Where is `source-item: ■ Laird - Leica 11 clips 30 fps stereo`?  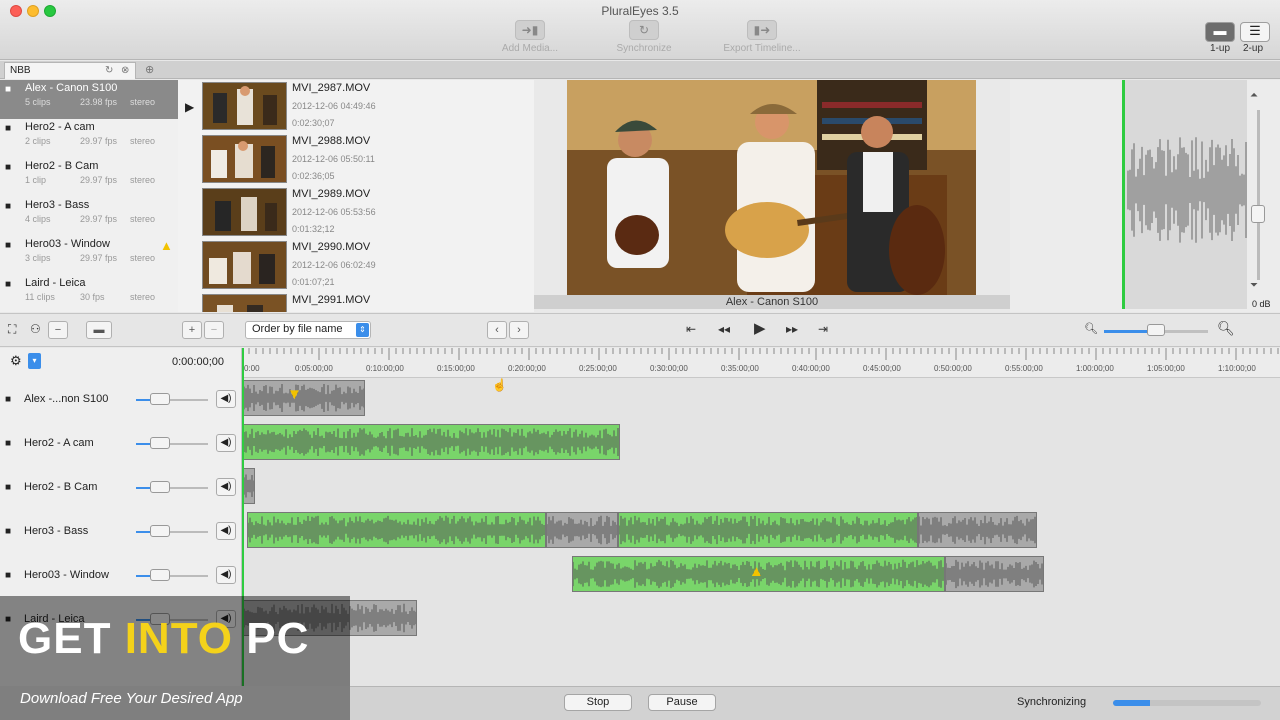 source-item: ■ Laird - Leica 11 clips 30 fps stereo is located at coordinates (89, 294).